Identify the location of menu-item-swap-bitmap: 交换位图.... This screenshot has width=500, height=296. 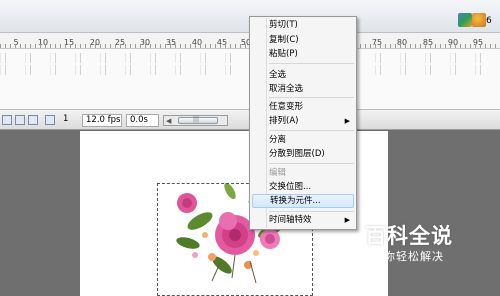
(303, 187).